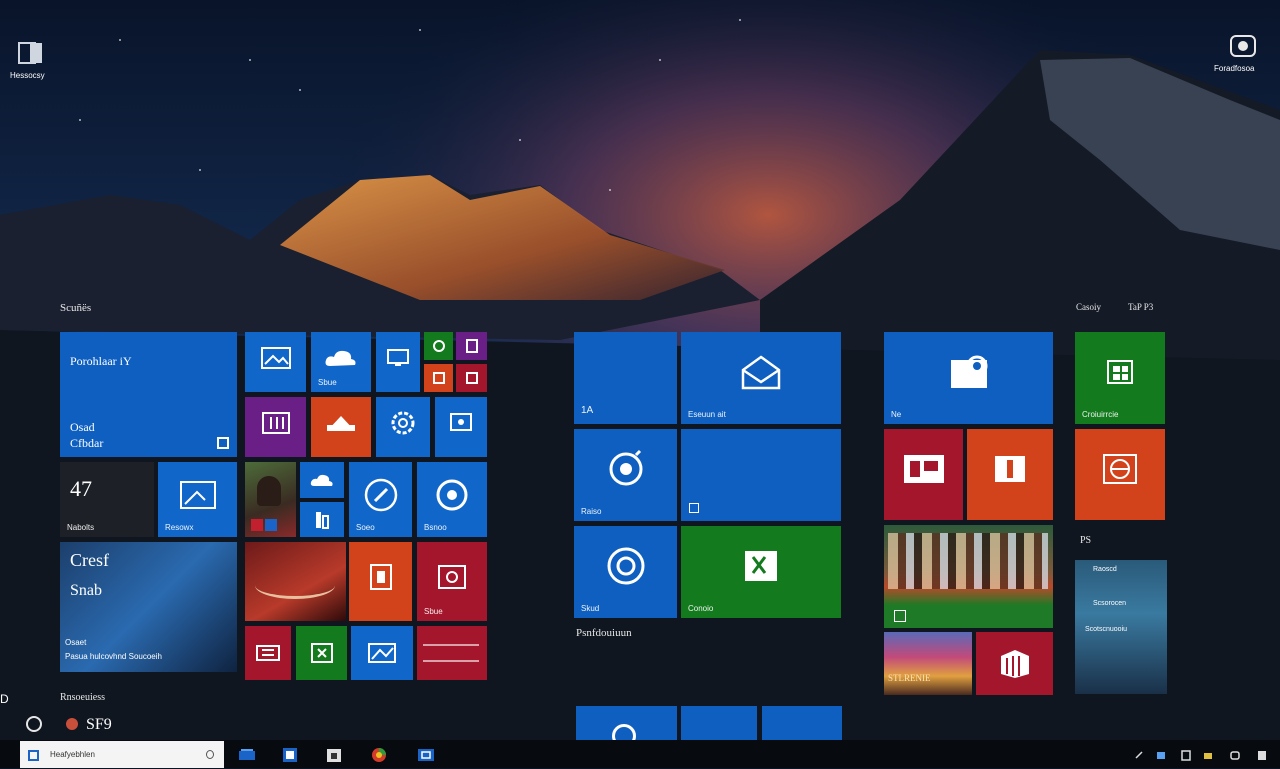 This screenshot has height=769, width=1280. Describe the element at coordinates (1139, 753) in the screenshot. I see `tray-chevron-icon` at that location.